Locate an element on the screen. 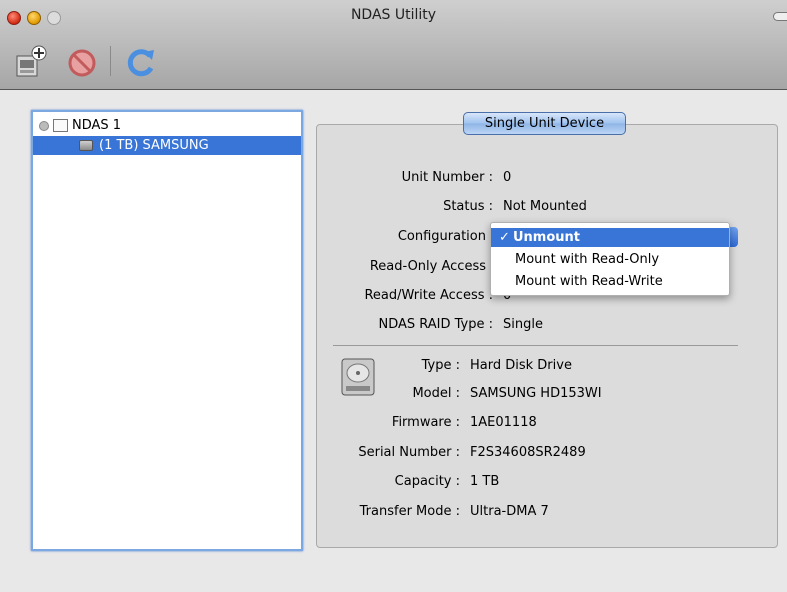 This screenshot has width=787, height=592. serial-number-label: Serial Number : is located at coordinates (409, 452).